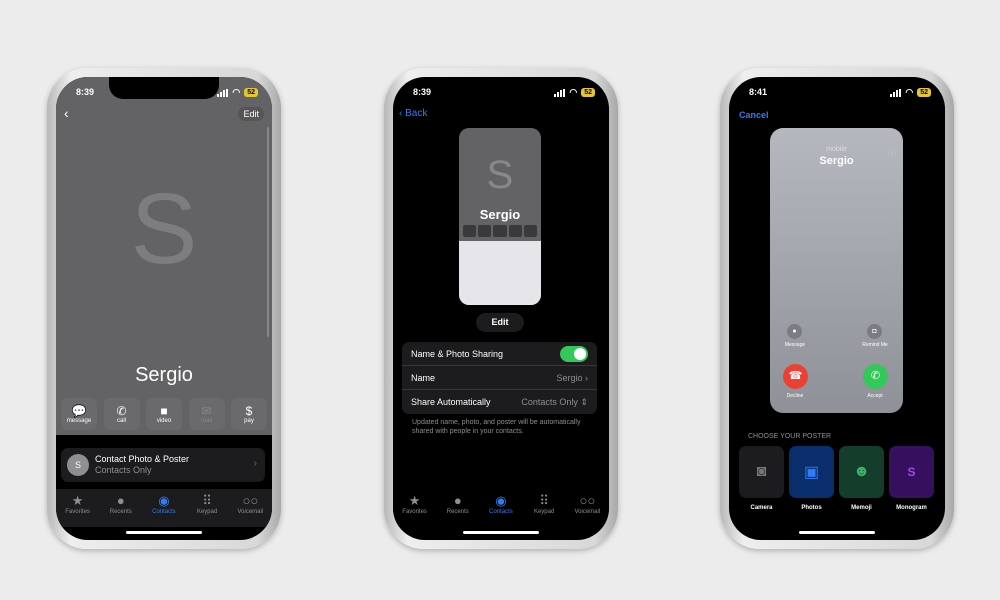 The width and height of the screenshot is (1000, 600). I want to click on mail-icon: ✉, so click(206, 411).